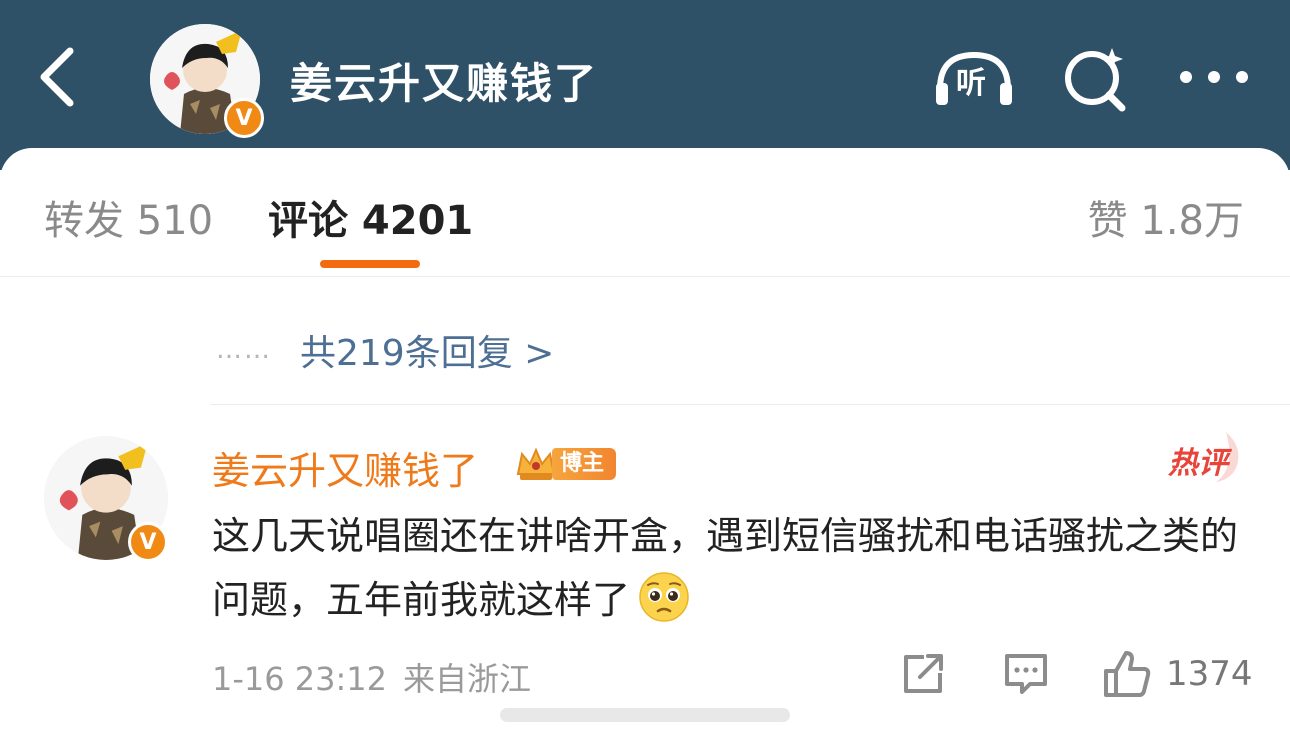  I want to click on like-button: 1374, so click(1177, 674).